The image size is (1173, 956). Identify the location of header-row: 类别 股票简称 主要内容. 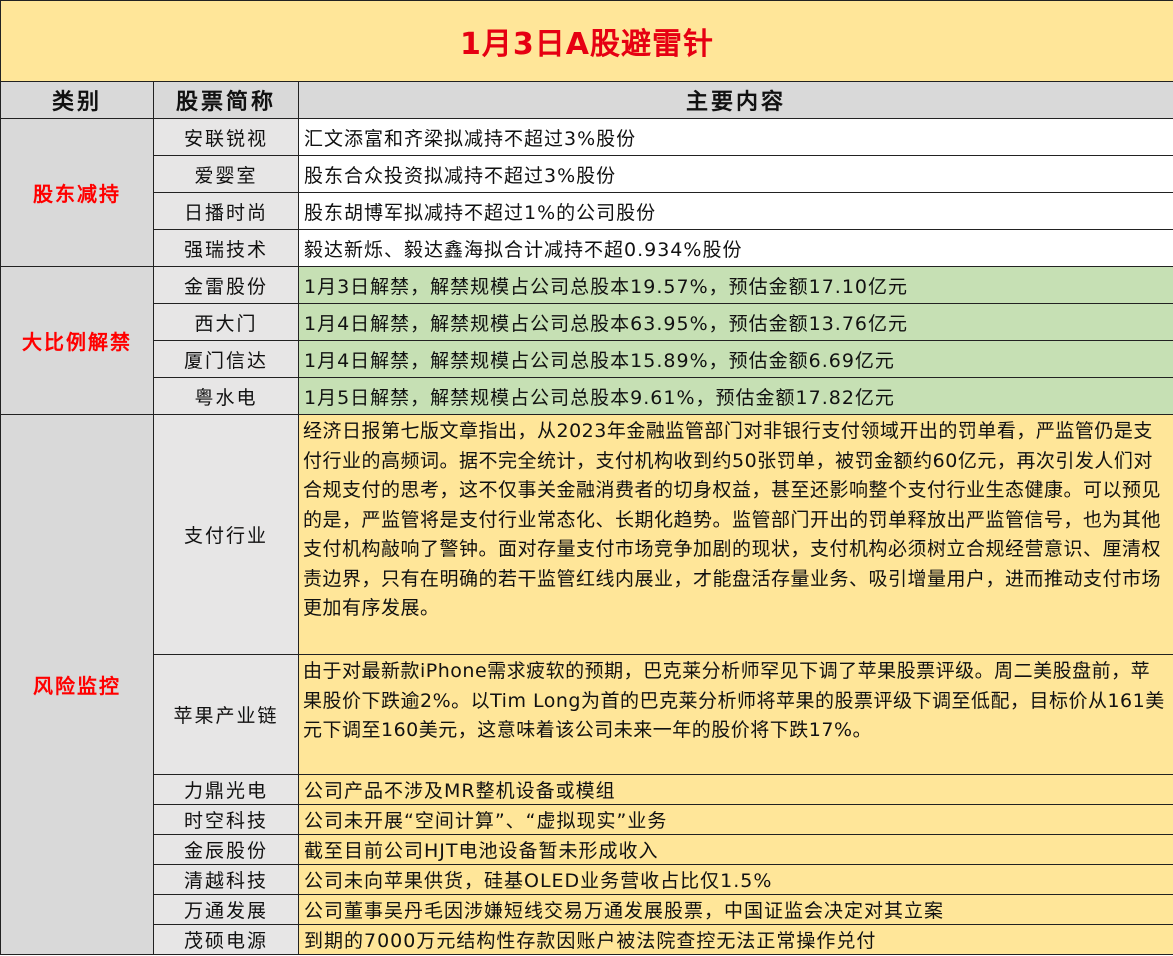
(586, 100).